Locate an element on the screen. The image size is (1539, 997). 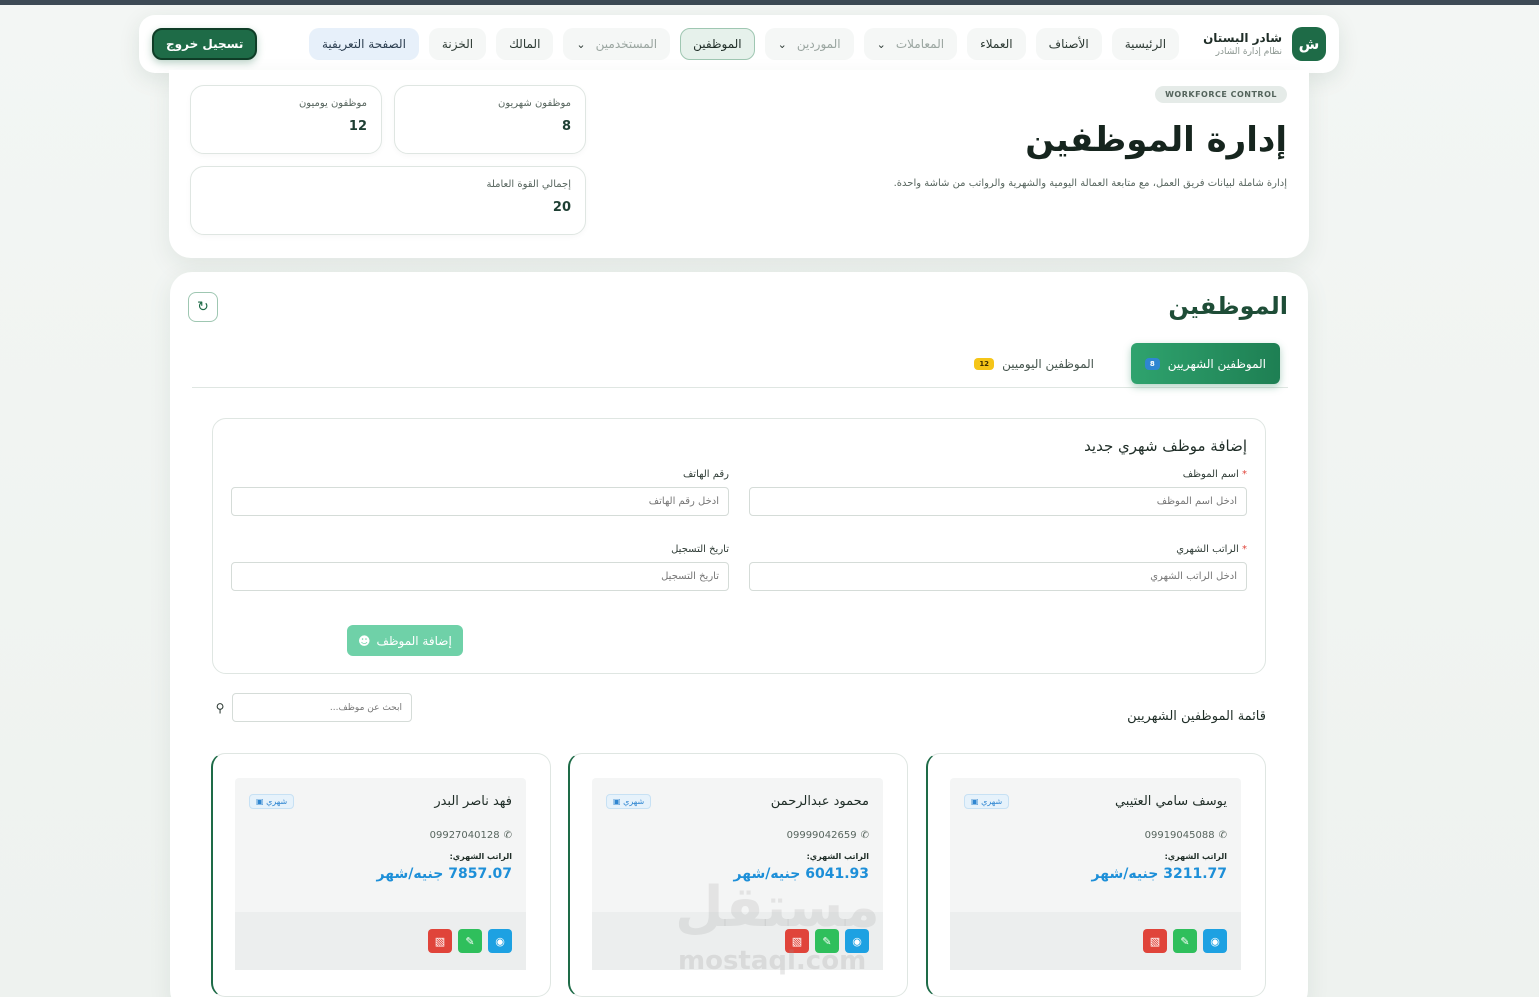
user-plus-icon: ☻ is located at coordinates (364, 640).